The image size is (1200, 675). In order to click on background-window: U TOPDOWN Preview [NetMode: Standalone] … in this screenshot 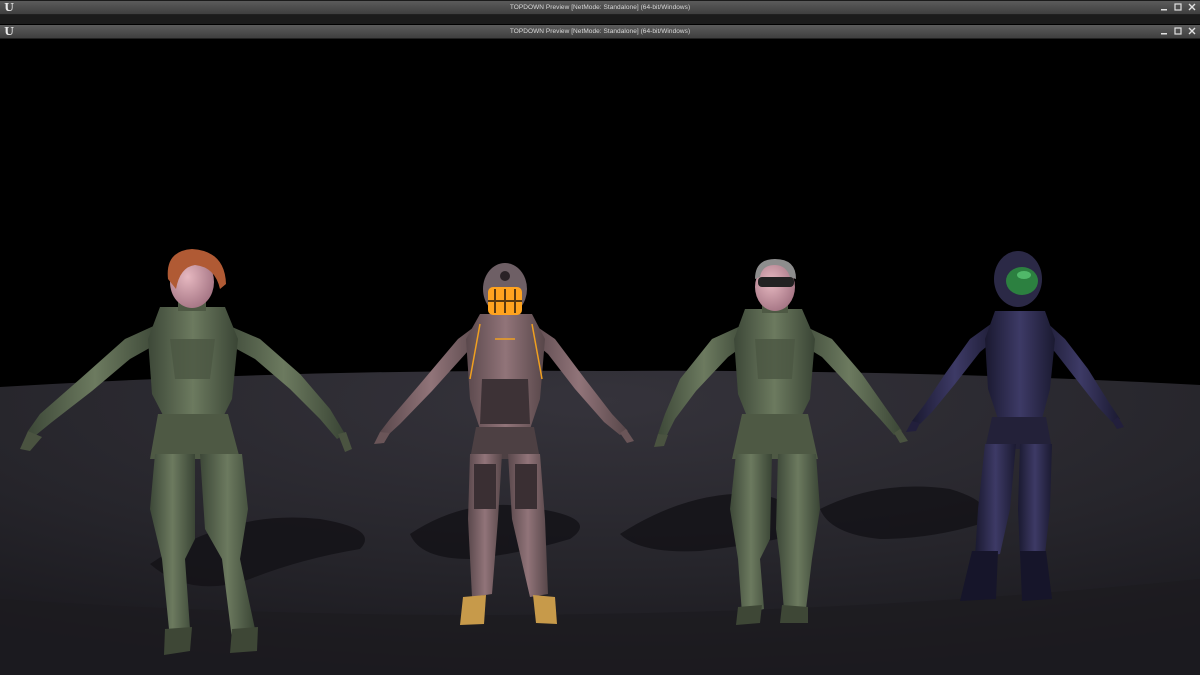, I will do `click(600, 12)`.